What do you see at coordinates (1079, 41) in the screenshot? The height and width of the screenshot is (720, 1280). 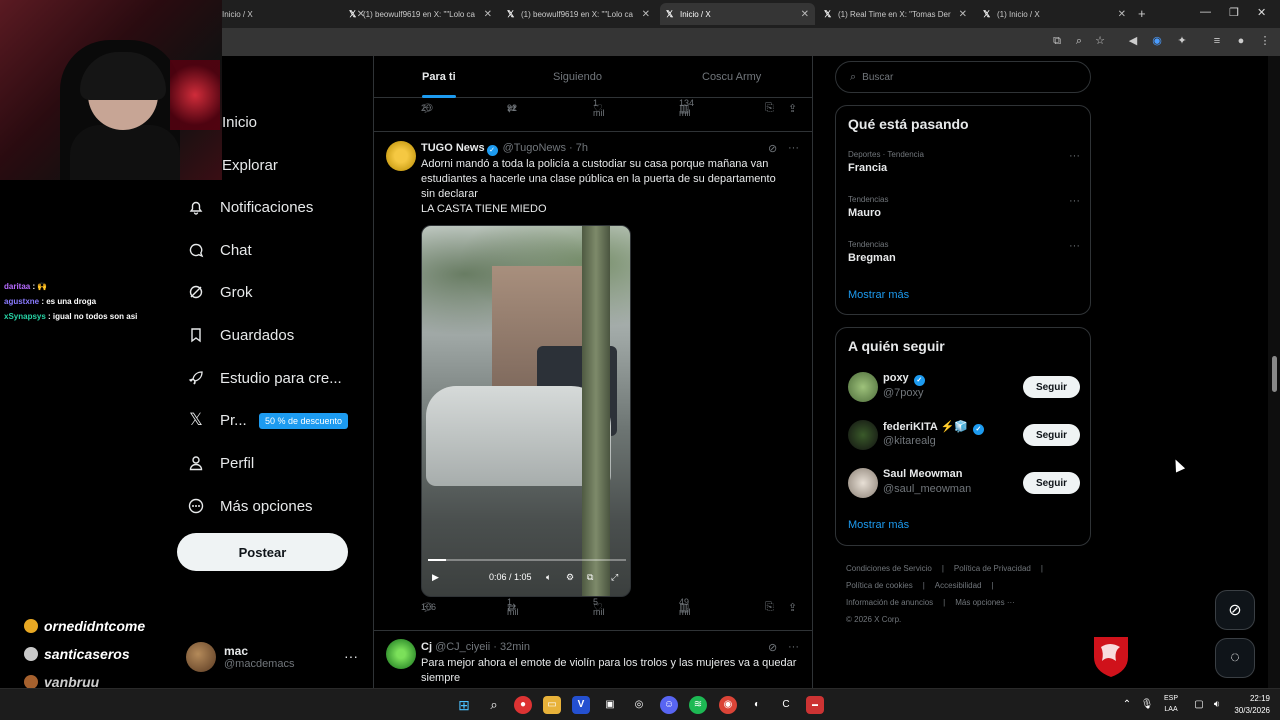 I see `zoom-icon: ⌕` at bounding box center [1079, 41].